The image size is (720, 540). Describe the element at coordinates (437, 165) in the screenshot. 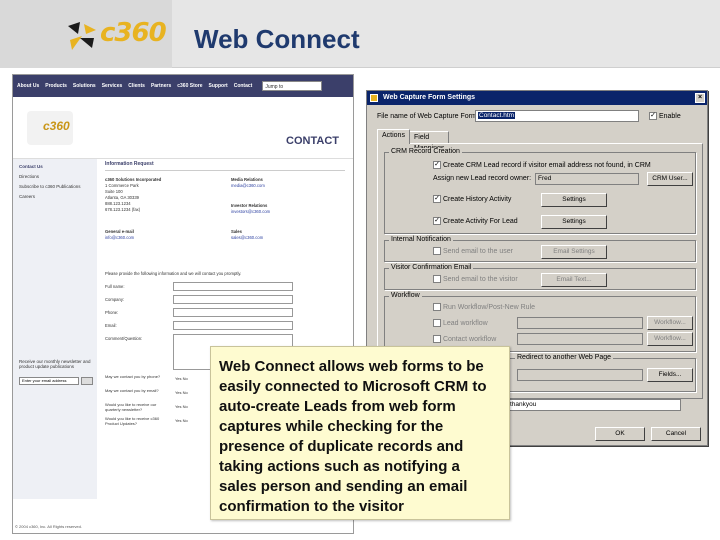

I see `create-lead-checkbox: ✓` at that location.